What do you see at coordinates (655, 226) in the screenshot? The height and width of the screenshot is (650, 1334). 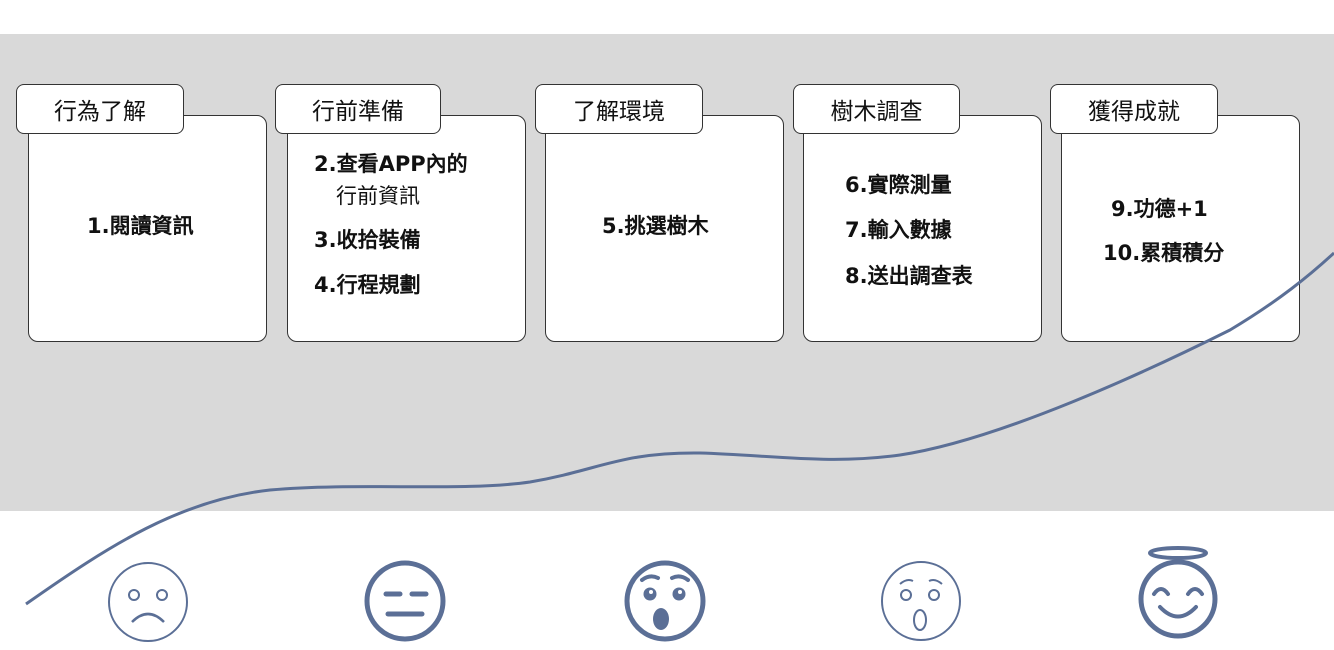 I see `step-5: 5.挑選樹木` at bounding box center [655, 226].